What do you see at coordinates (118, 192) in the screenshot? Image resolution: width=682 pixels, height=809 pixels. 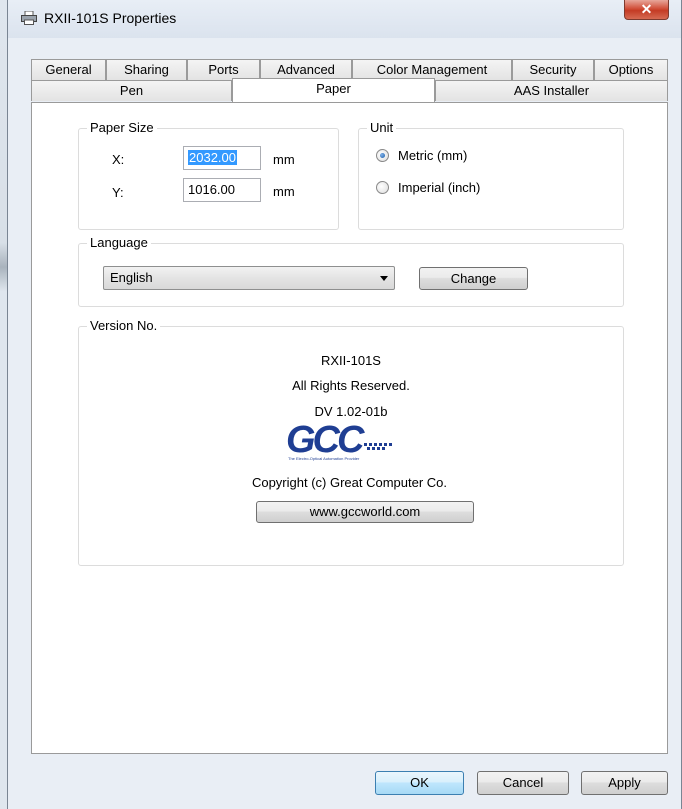 I see `y-label: Y:` at bounding box center [118, 192].